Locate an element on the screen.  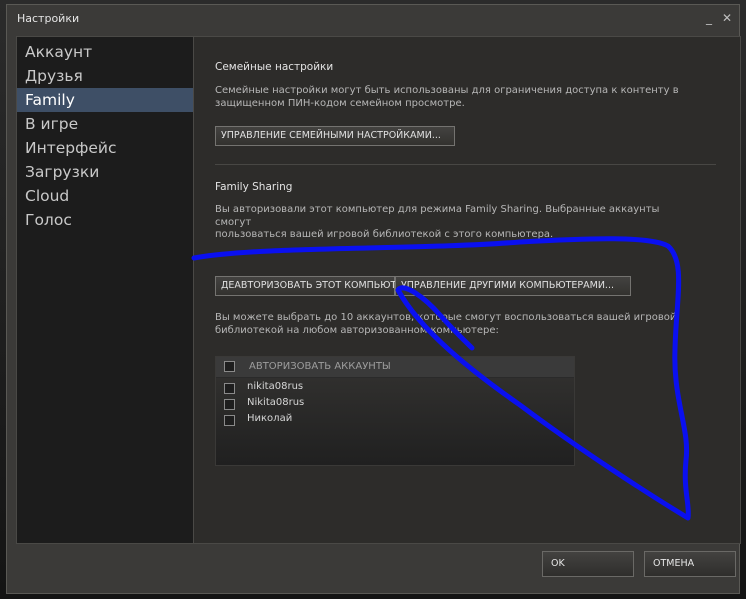
title-bar: Настройки _ ✕ is located at coordinates (373, 19).